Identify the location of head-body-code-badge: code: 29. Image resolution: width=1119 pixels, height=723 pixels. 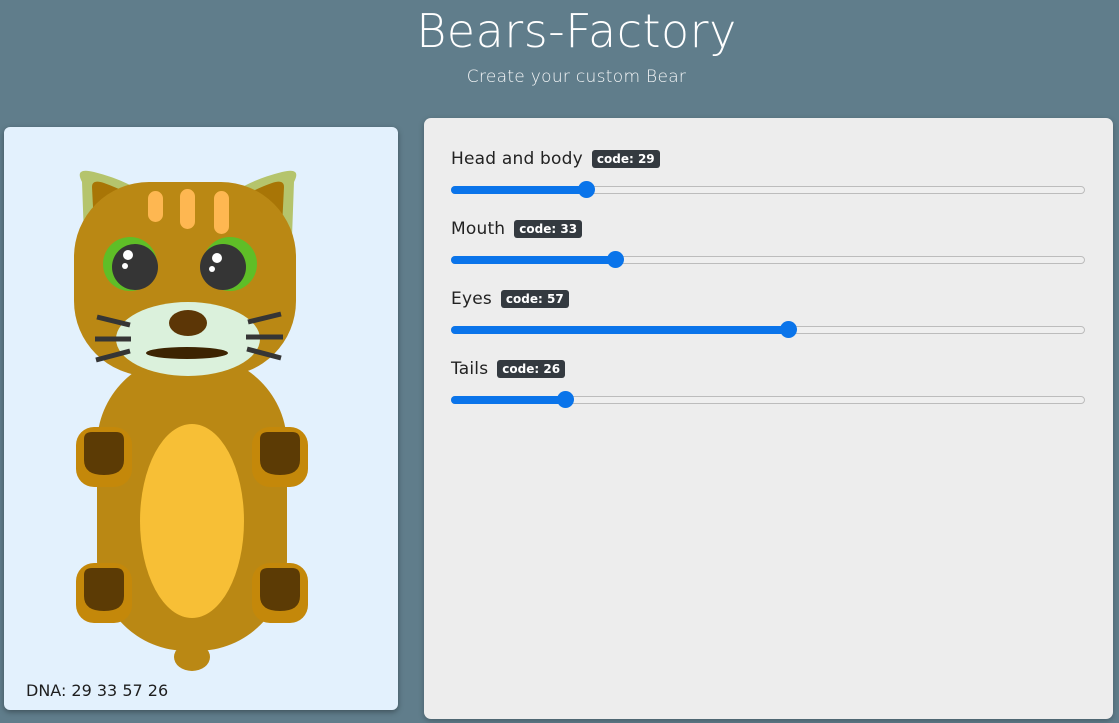
(625, 159).